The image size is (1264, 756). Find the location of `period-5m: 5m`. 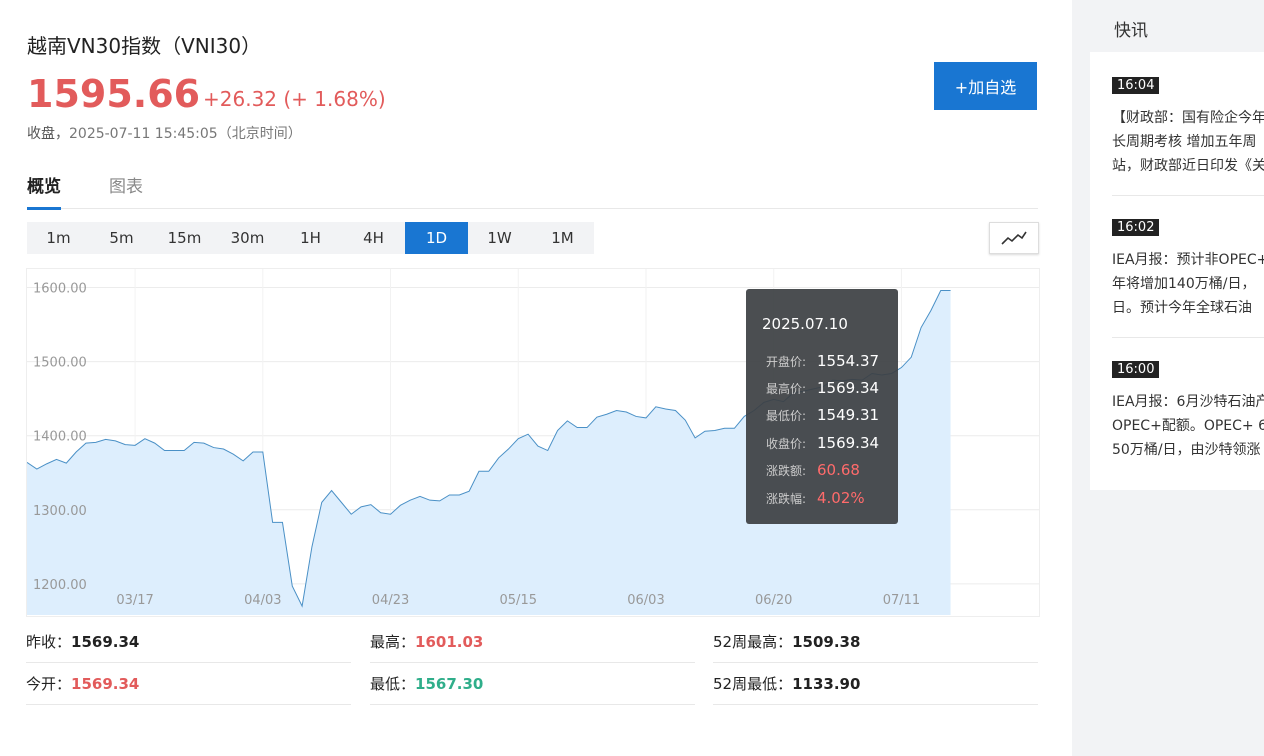

period-5m: 5m is located at coordinates (121, 238).